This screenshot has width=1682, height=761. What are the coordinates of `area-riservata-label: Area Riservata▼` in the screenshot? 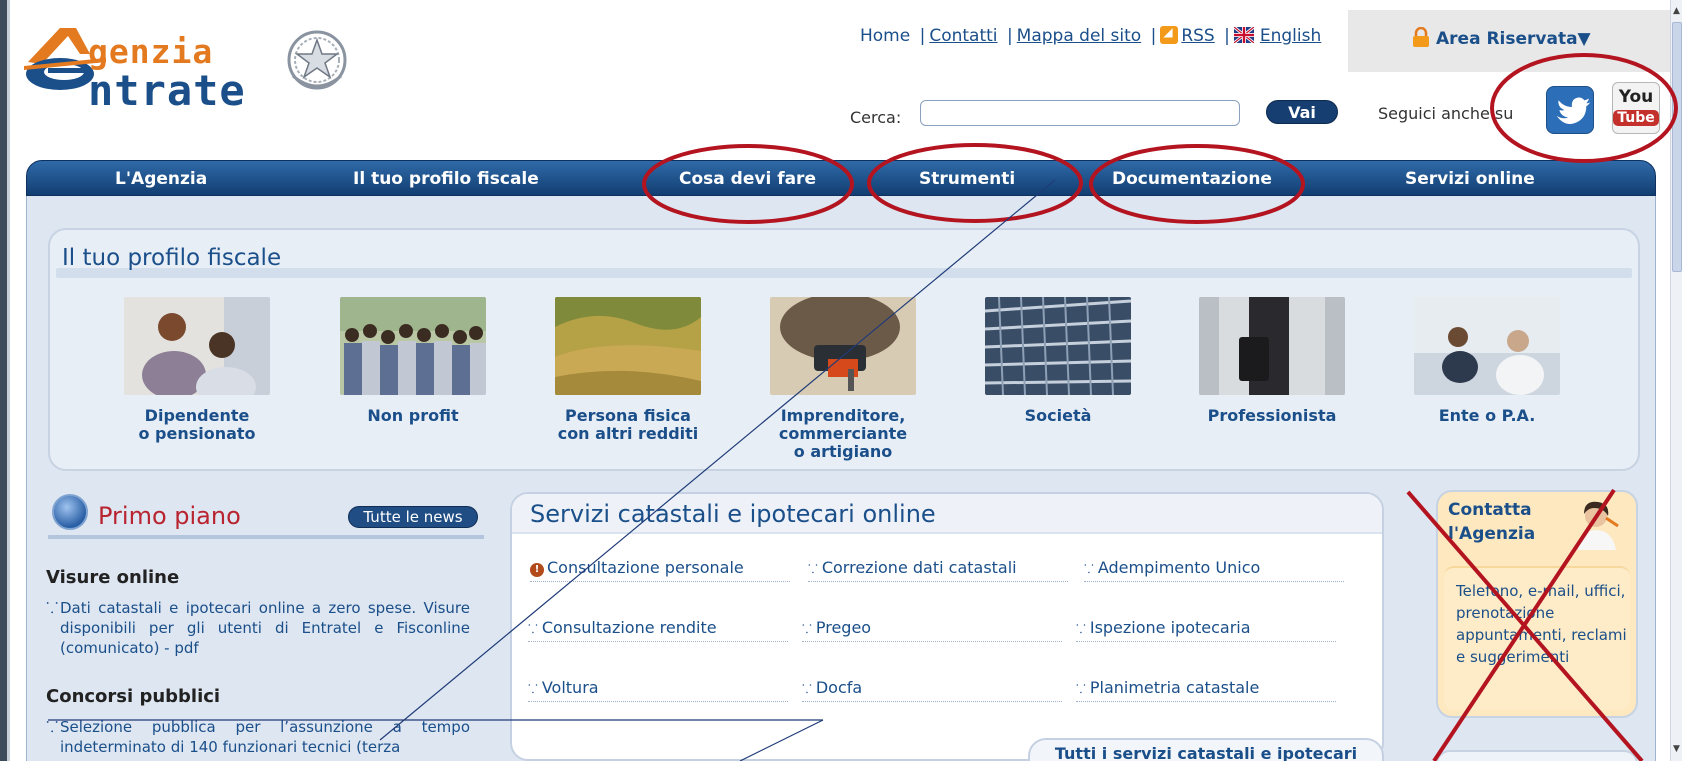 It's located at (1513, 39).